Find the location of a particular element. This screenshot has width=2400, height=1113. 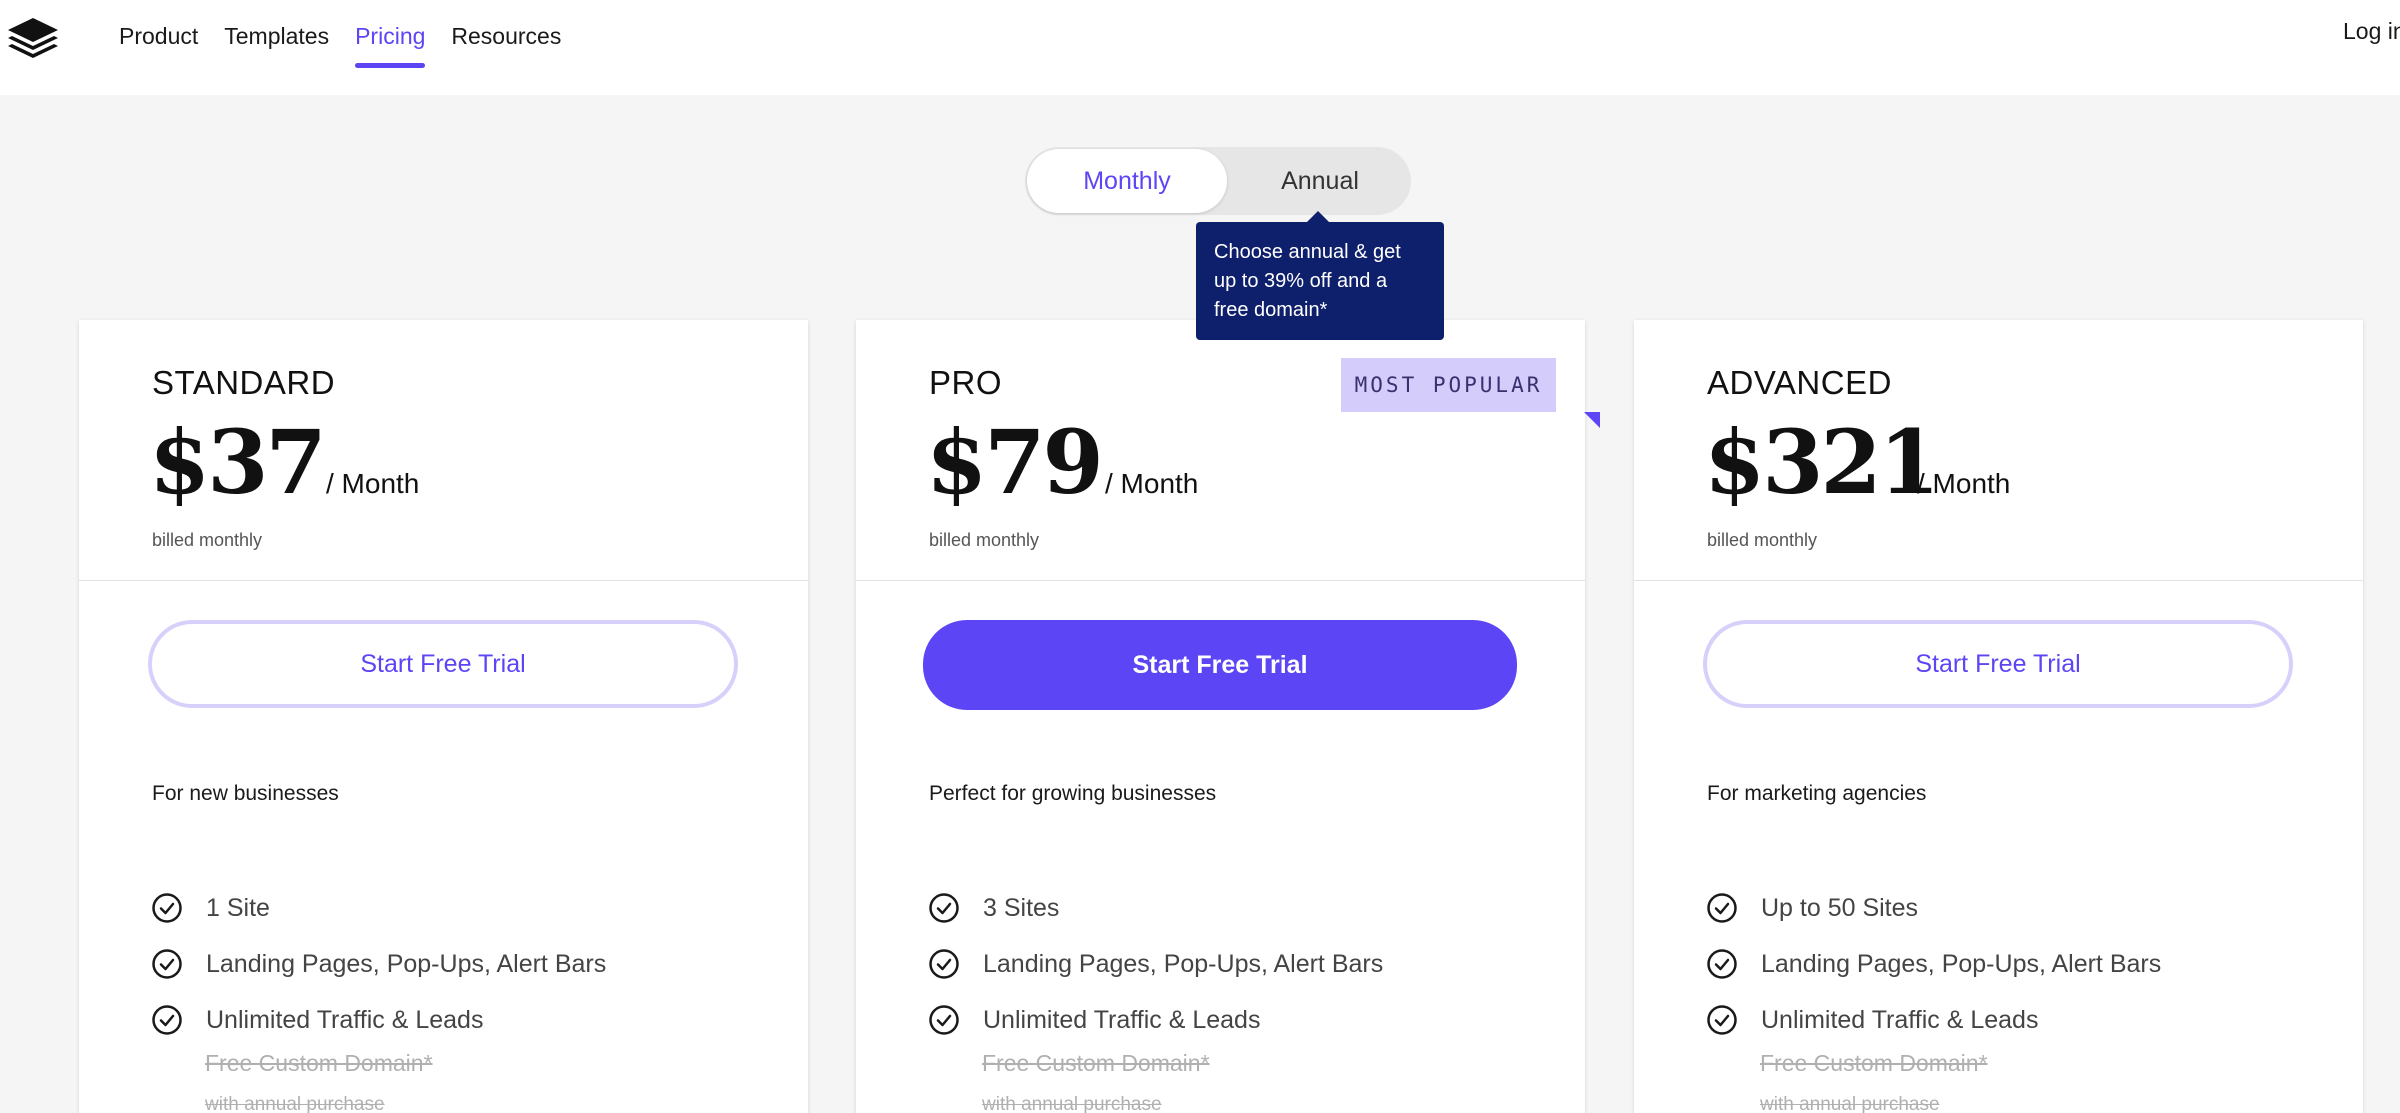

plan-tagline: For marketing agencies is located at coordinates (1817, 793).